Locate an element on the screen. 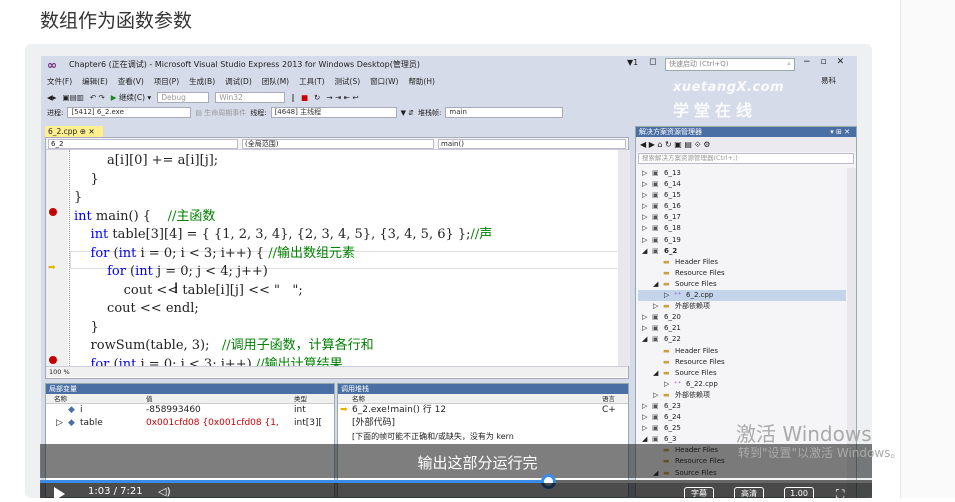  quick-launch-input: 快速启动 (Ctrl+Q) ⌕ is located at coordinates (730, 64).